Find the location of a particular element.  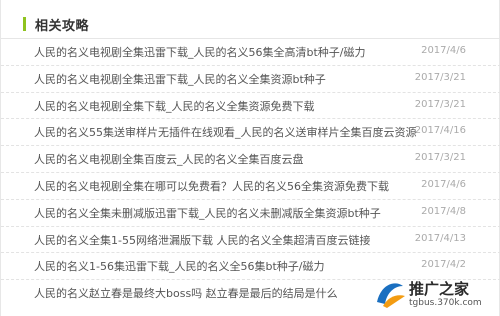

article-row: 人民的名义电视剧全集下载_人民的名义全集资源免费下载 2017/3/21 is located at coordinates (250, 106).